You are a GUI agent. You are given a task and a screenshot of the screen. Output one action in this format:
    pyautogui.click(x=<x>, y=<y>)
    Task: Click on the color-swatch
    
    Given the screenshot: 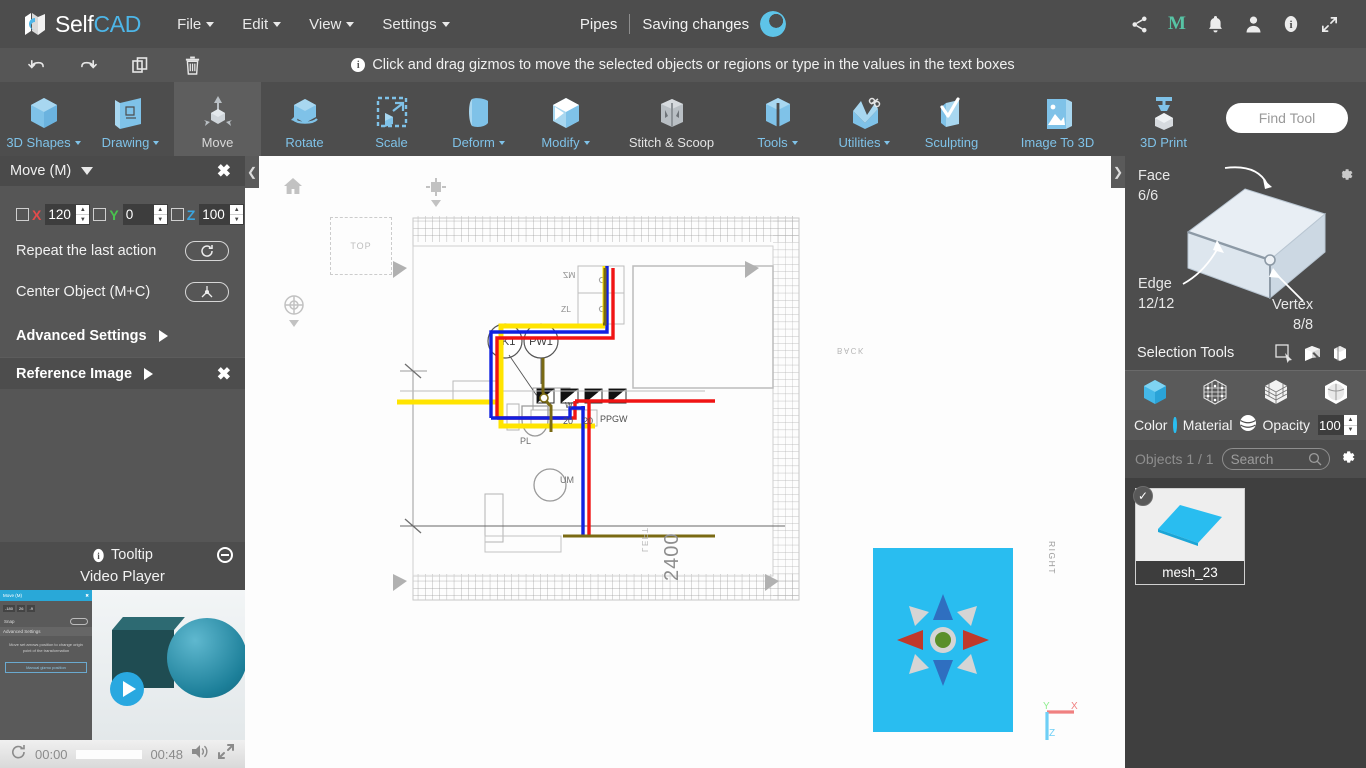 What is the action you would take?
    pyautogui.click(x=1175, y=425)
    